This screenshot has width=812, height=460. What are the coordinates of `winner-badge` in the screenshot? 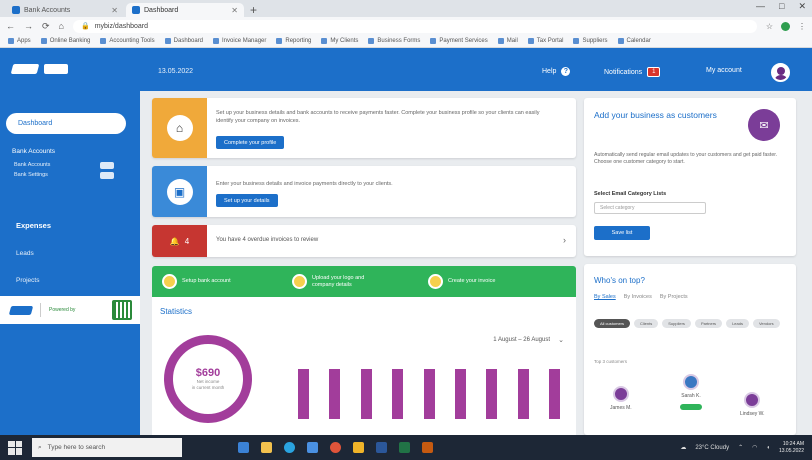 It's located at (691, 407).